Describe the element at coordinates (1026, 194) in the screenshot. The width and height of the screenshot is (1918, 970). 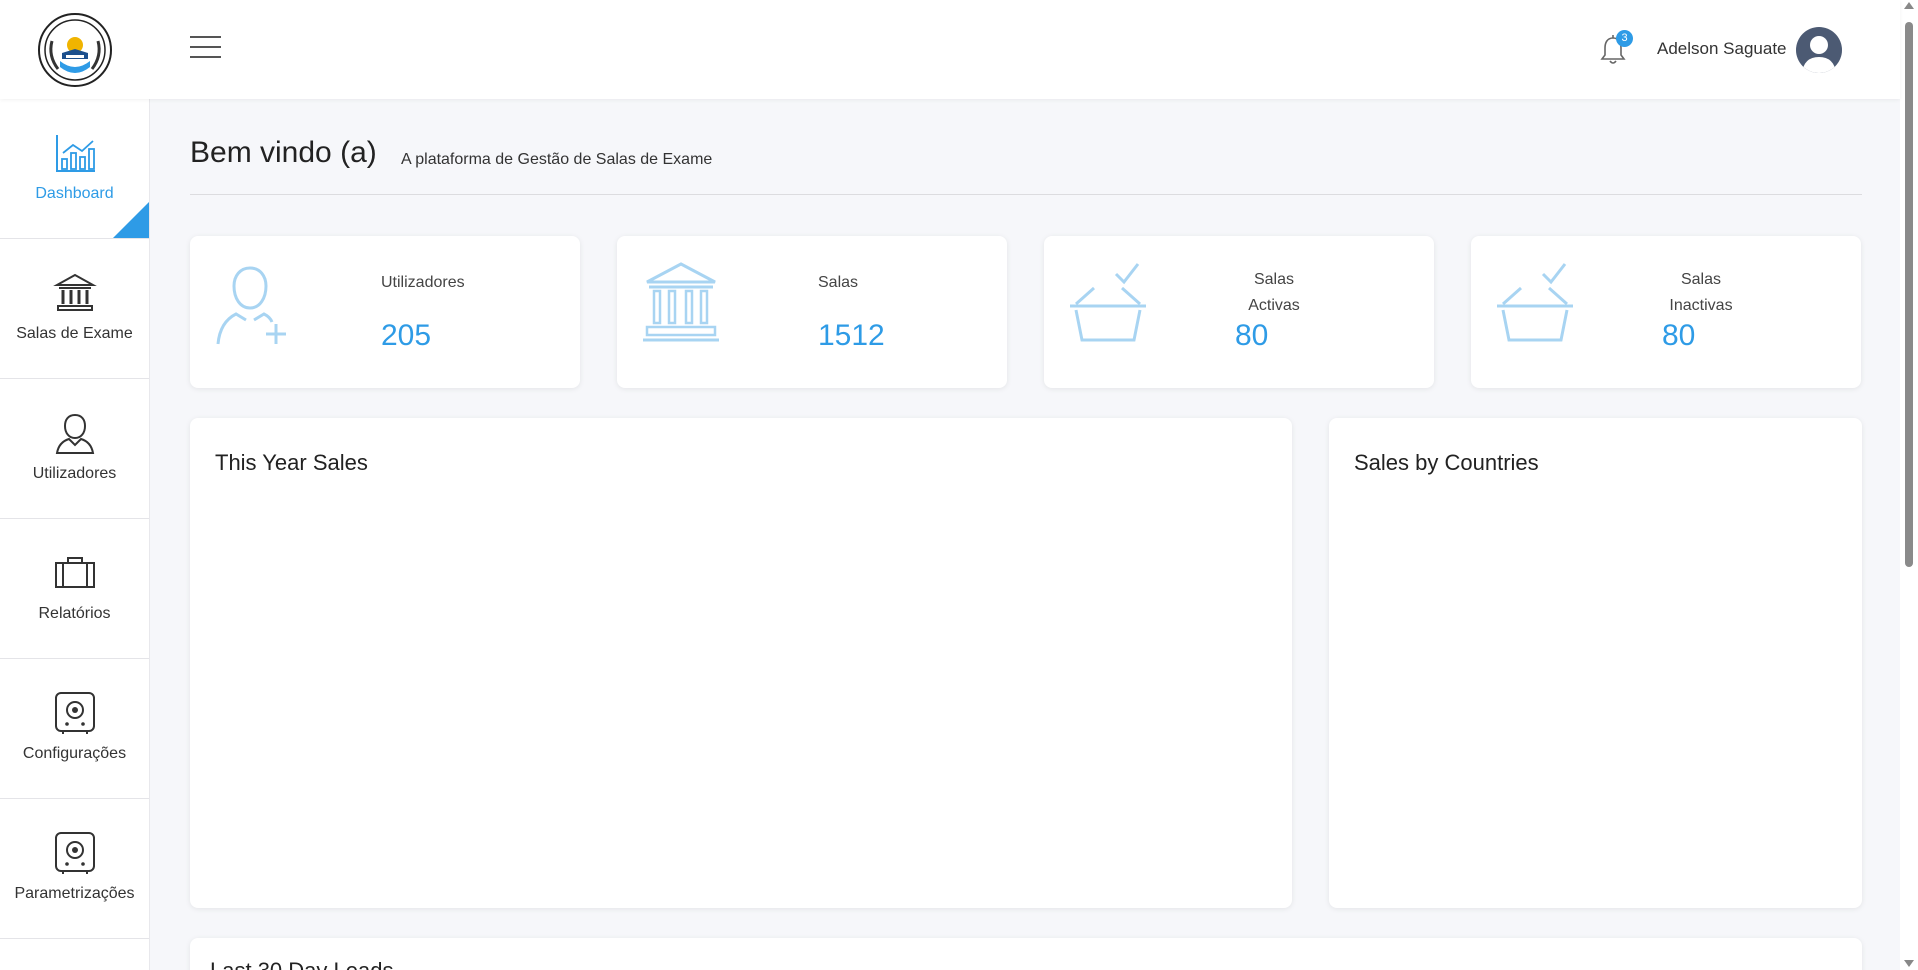
I see `divider` at that location.